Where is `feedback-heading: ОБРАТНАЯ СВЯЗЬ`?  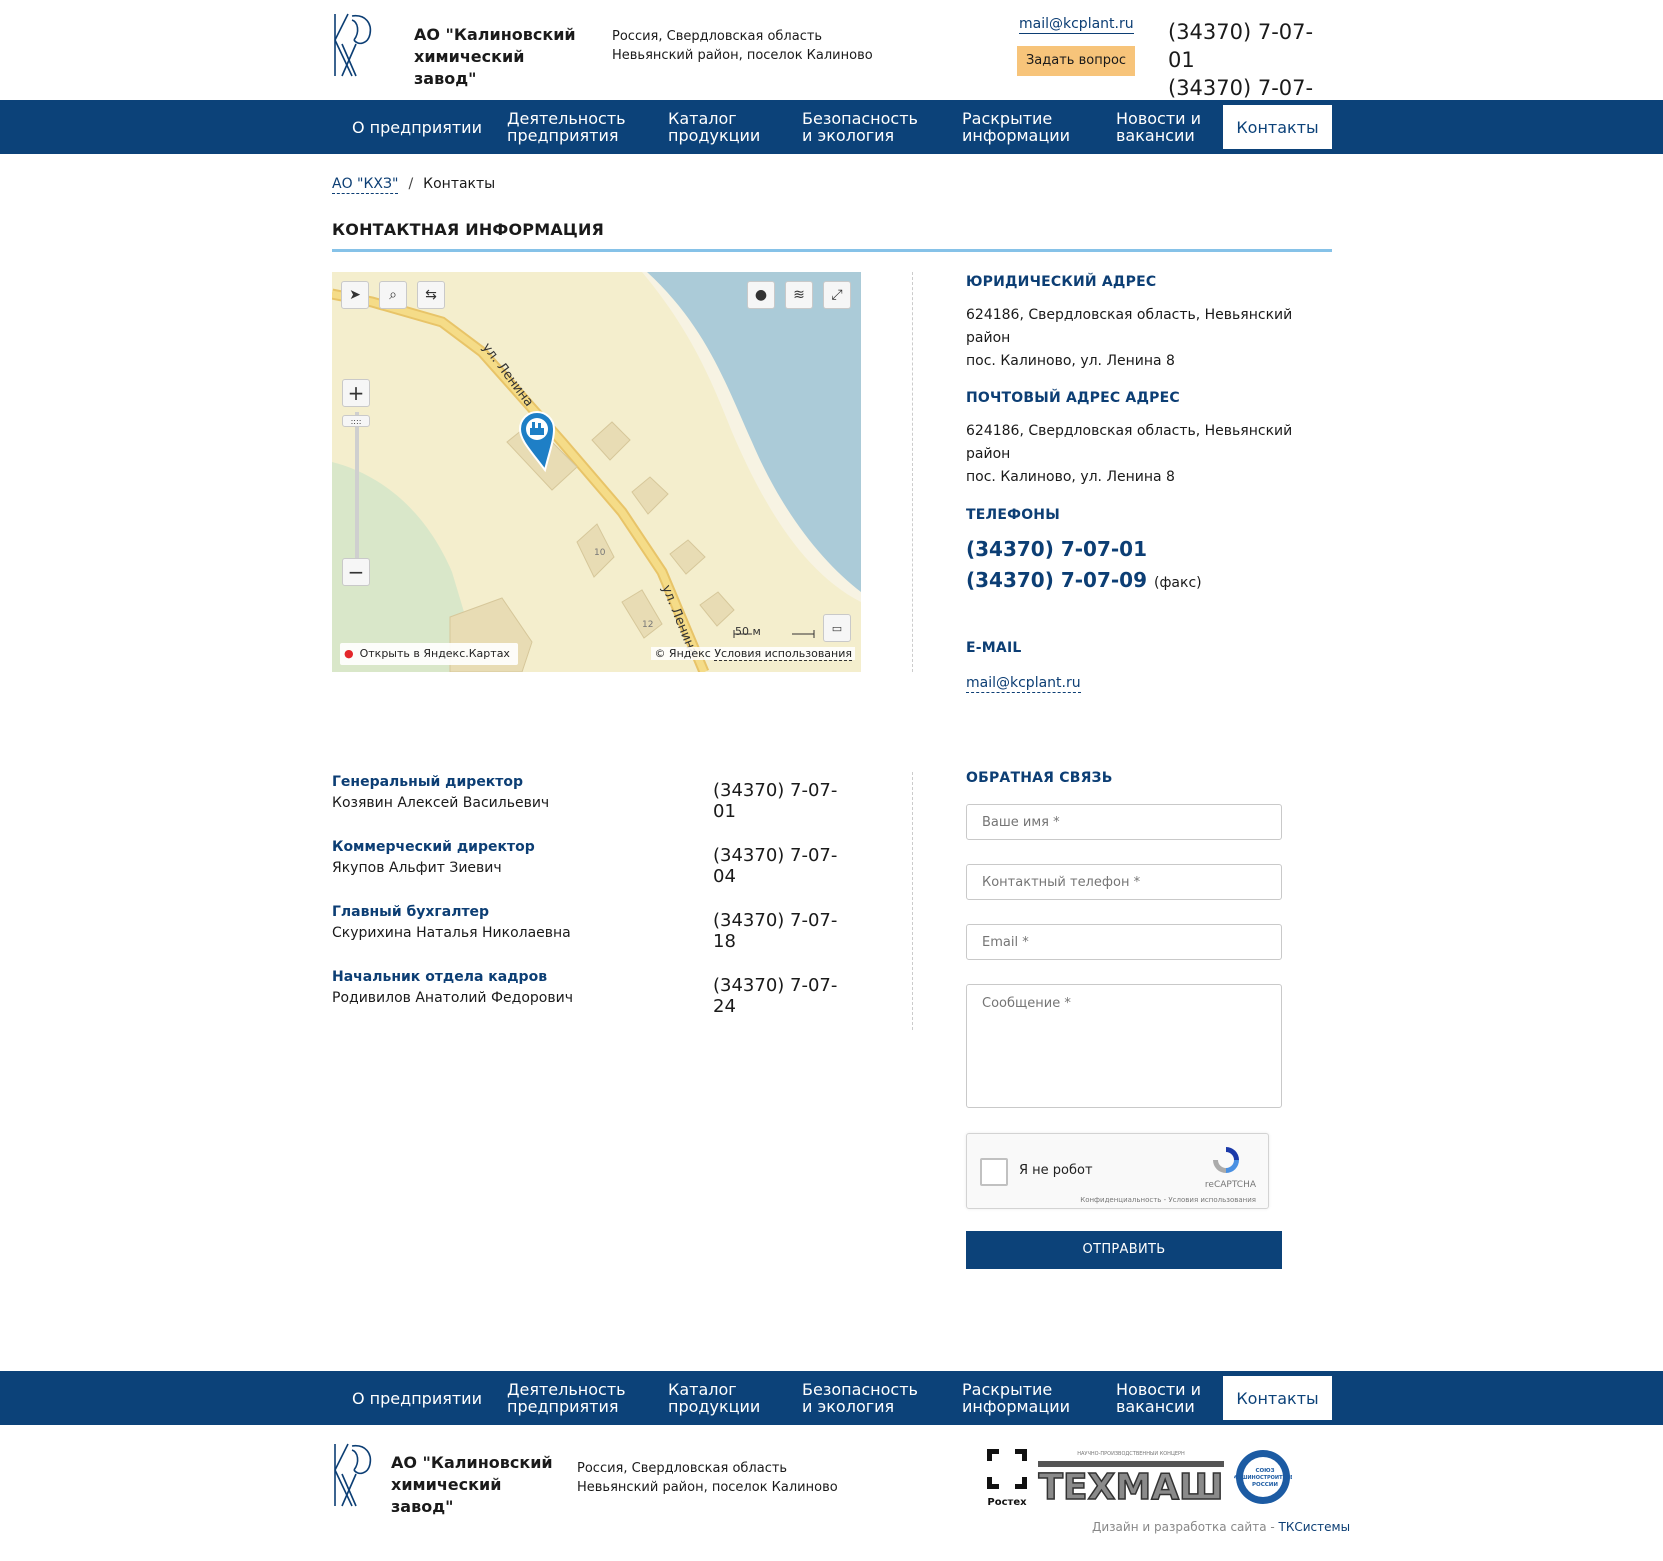 feedback-heading: ОБРАТНАЯ СВЯЗЬ is located at coordinates (1039, 778).